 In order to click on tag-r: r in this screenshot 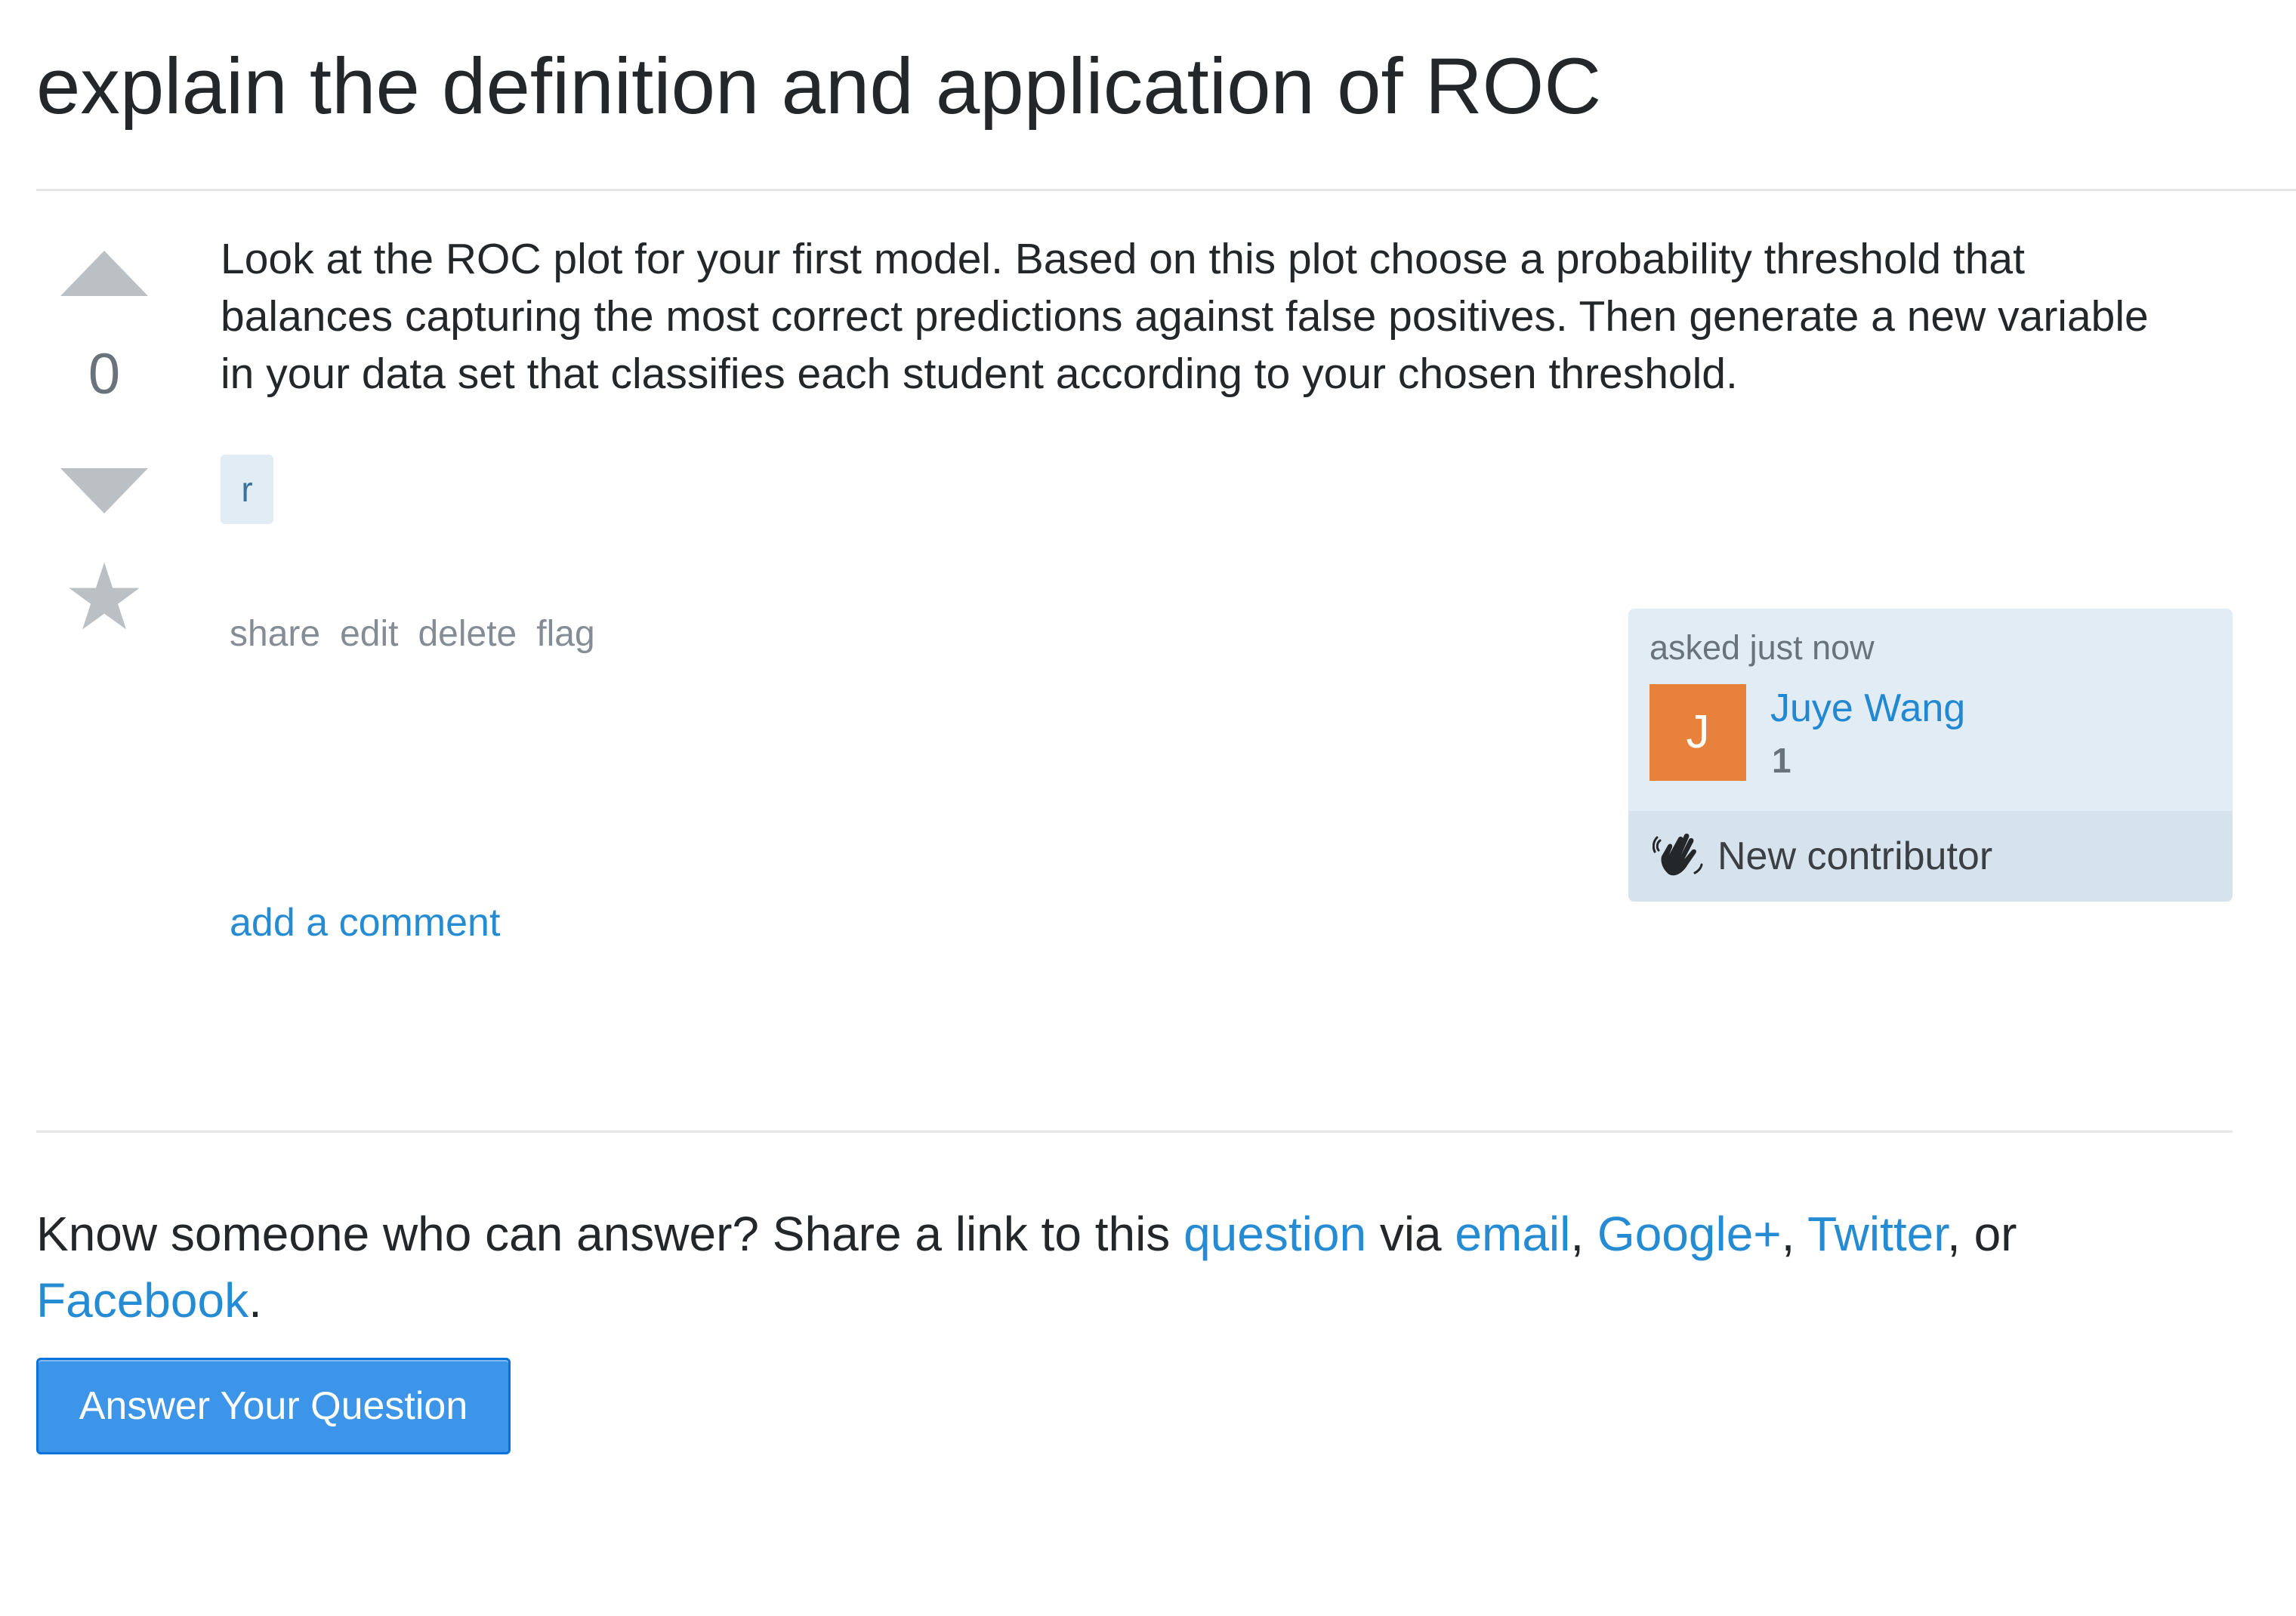, I will do `click(247, 489)`.